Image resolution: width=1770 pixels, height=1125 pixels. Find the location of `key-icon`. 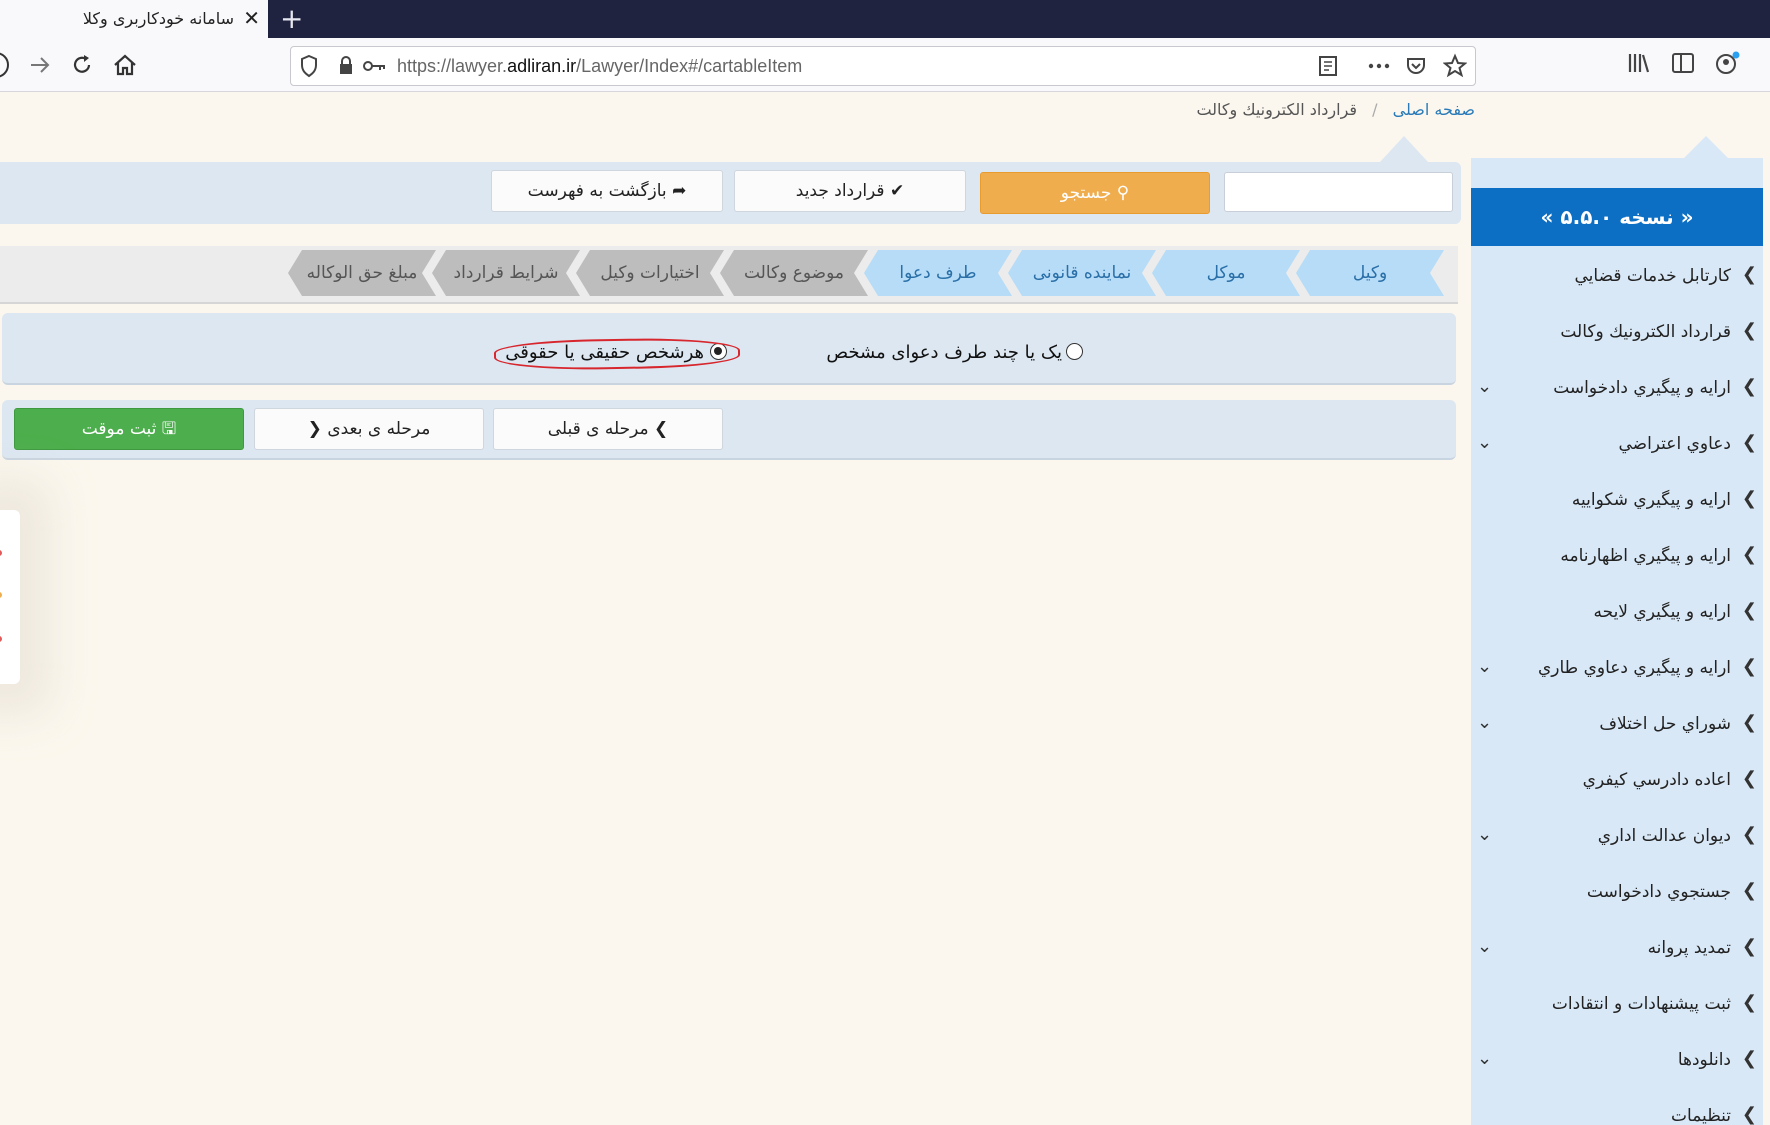

key-icon is located at coordinates (374, 68).